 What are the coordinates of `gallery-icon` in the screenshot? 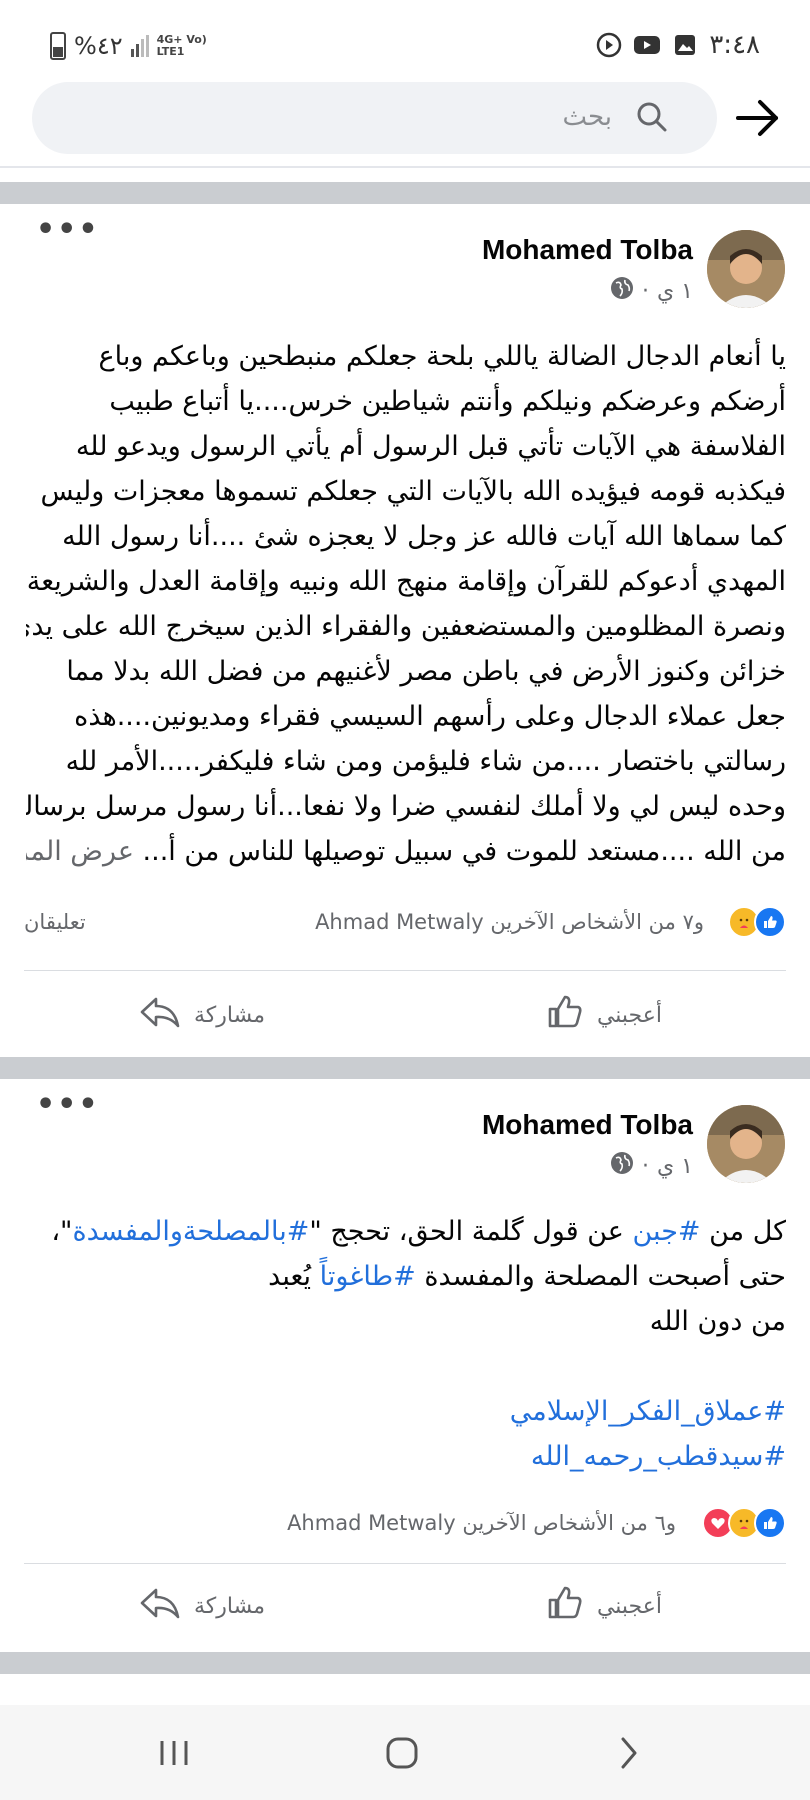 It's located at (685, 45).